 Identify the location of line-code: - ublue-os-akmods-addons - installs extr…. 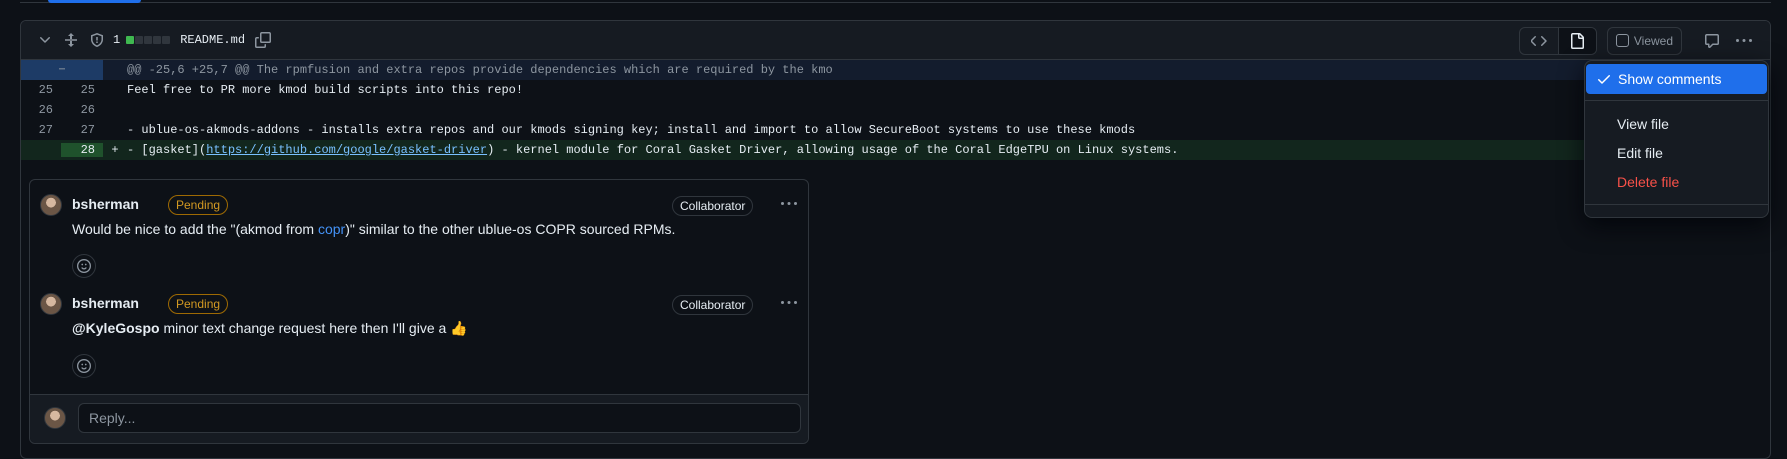
(631, 130).